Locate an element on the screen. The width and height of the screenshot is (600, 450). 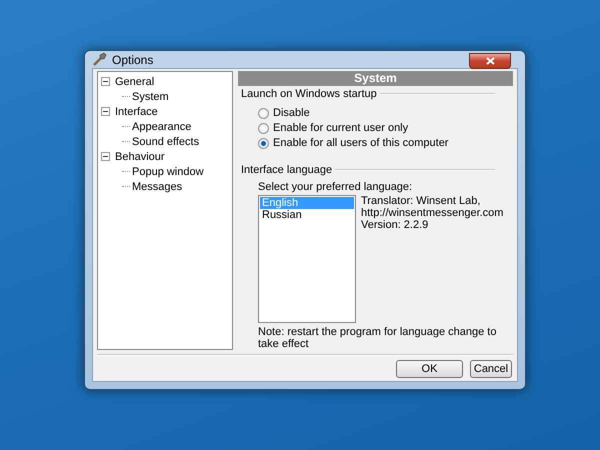
tree-item: System is located at coordinates (150, 96).